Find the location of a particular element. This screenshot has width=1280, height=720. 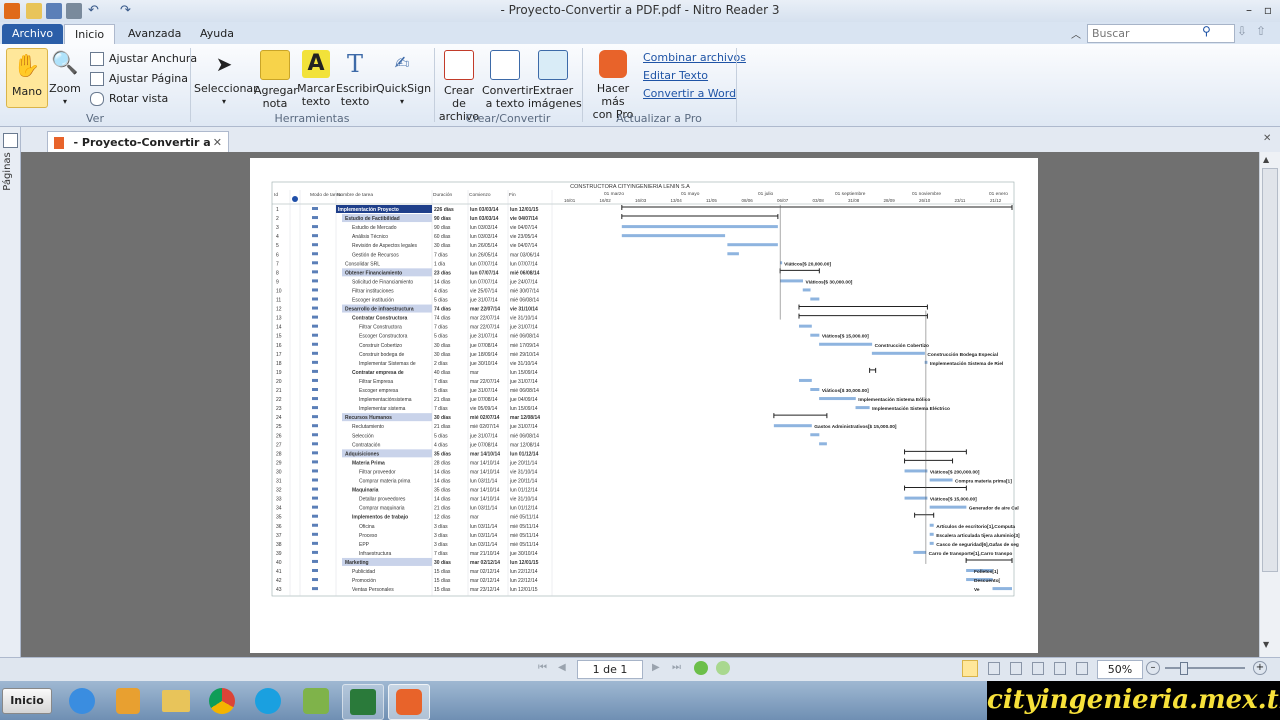

task-duration: 35 días is located at coordinates (442, 454).